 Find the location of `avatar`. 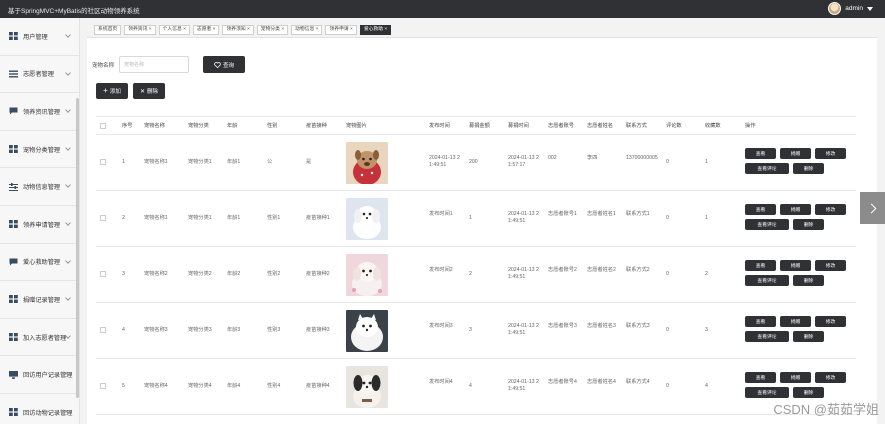

avatar is located at coordinates (835, 8).